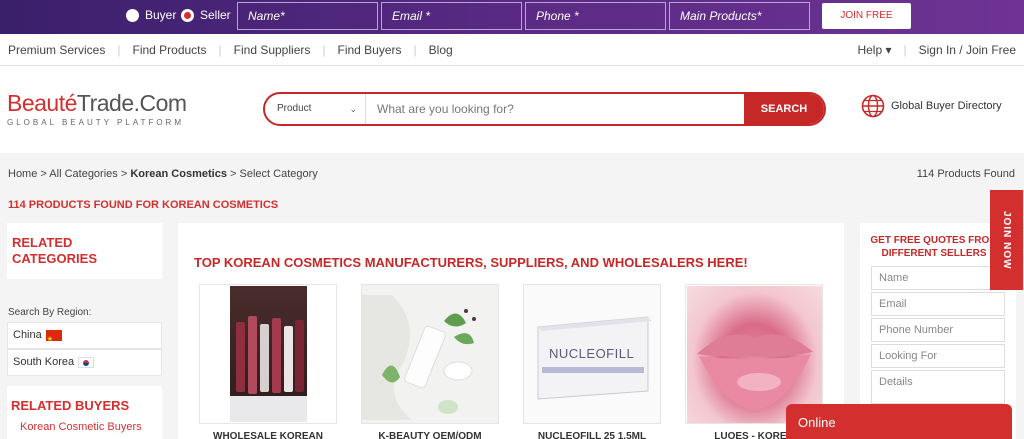 This screenshot has width=1024, height=439. I want to click on related-buyers-panel: RELATED BUYERS Korean Cosmetic Buyers, so click(84, 412).